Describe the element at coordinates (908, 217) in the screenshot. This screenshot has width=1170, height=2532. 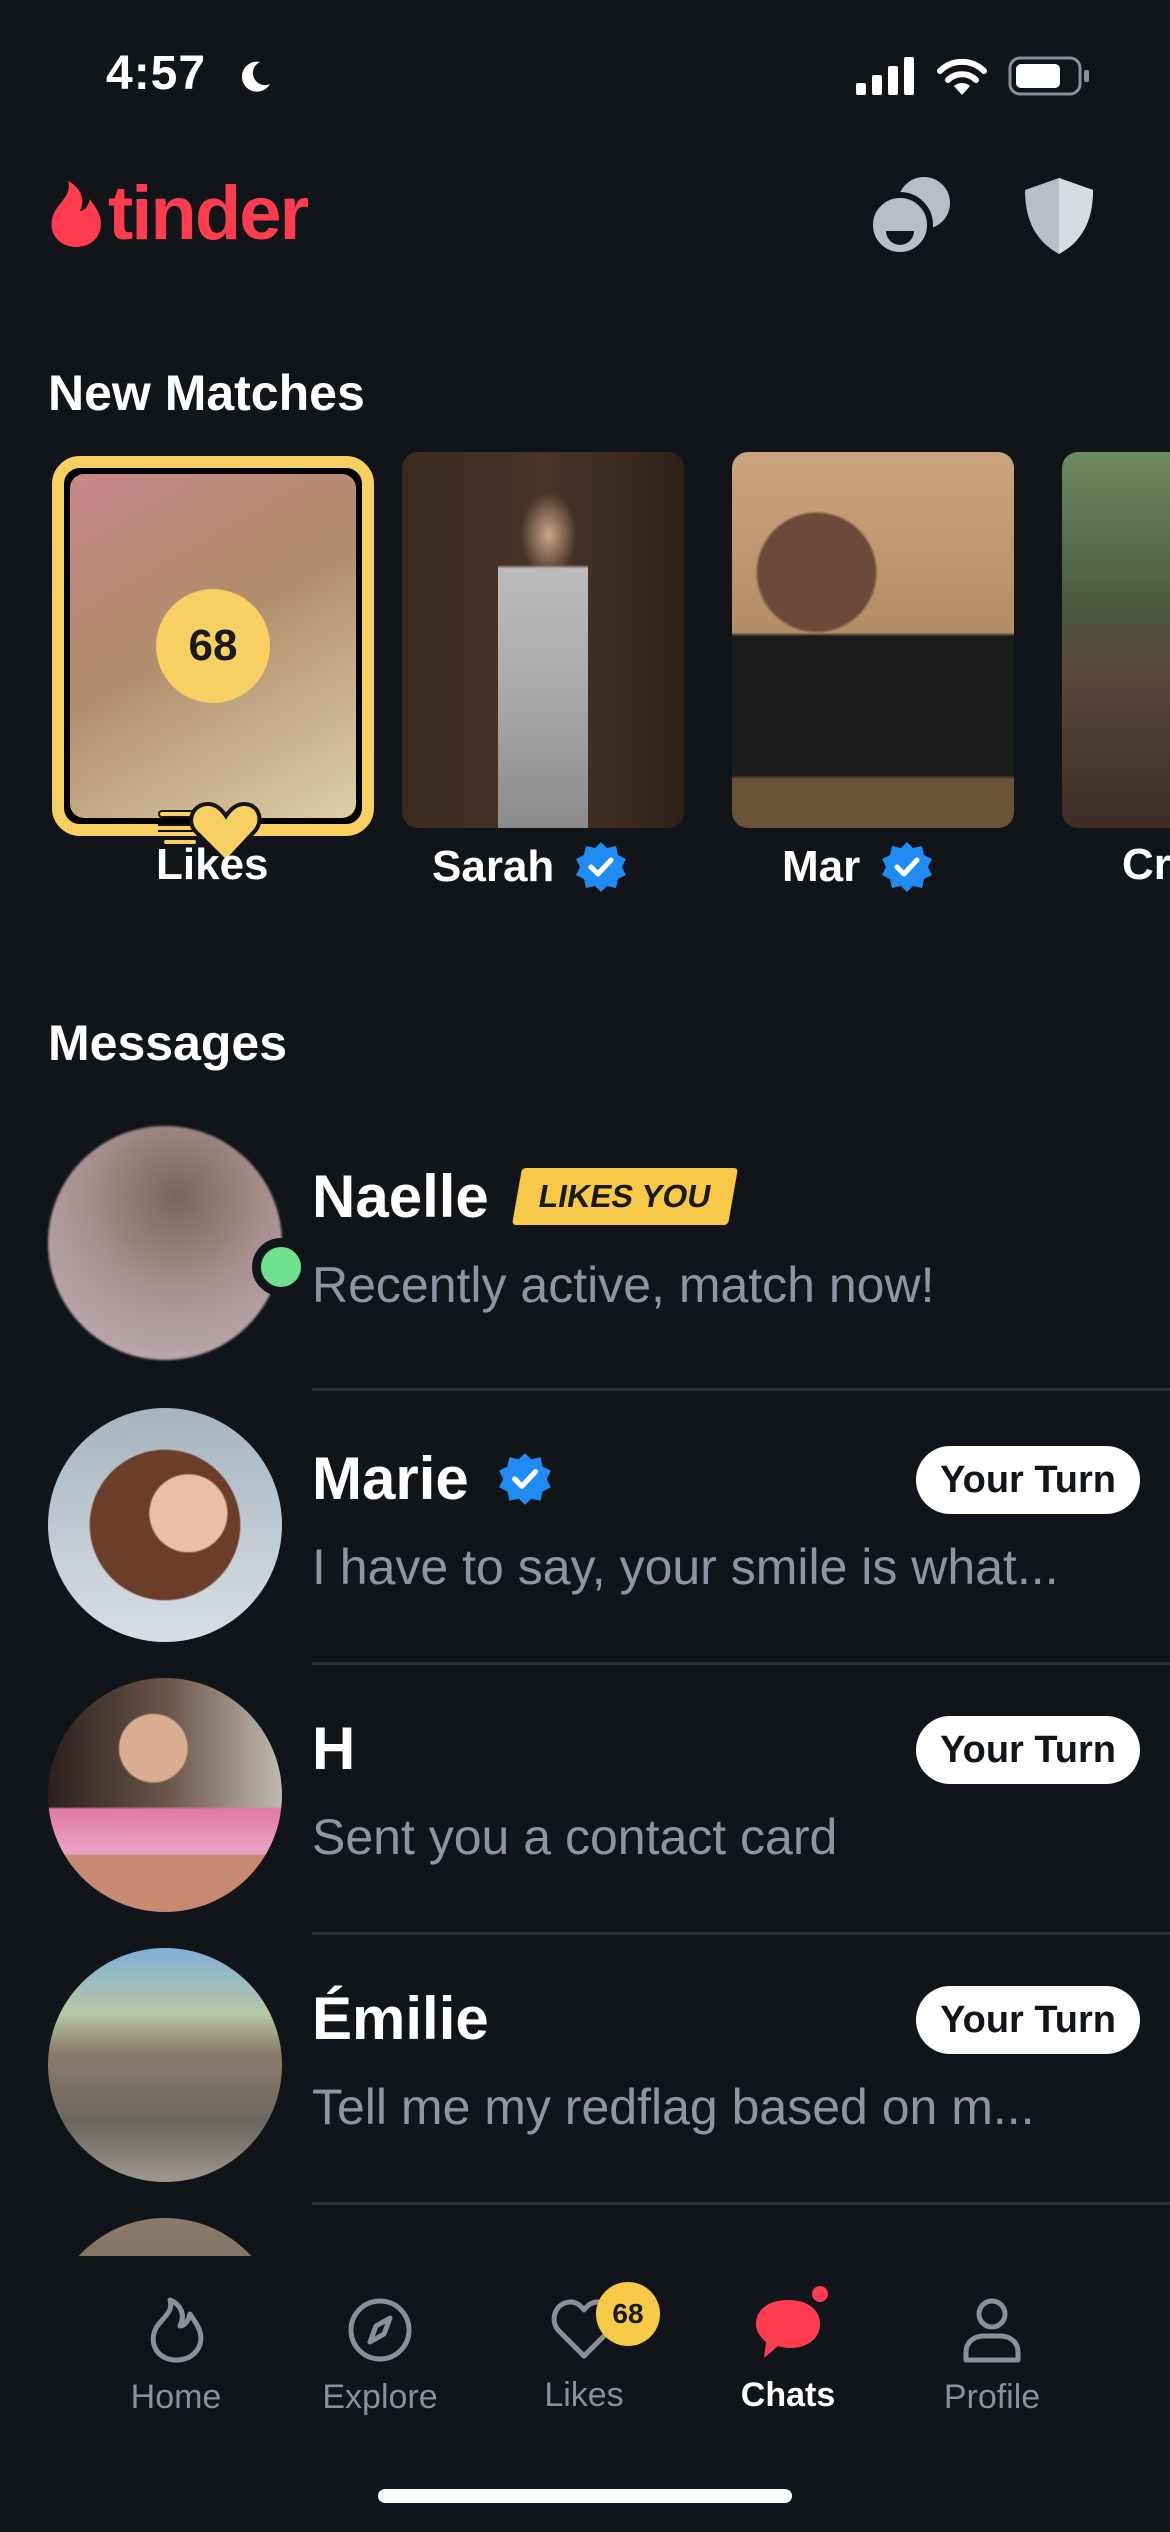
I see `double-date-icon` at that location.